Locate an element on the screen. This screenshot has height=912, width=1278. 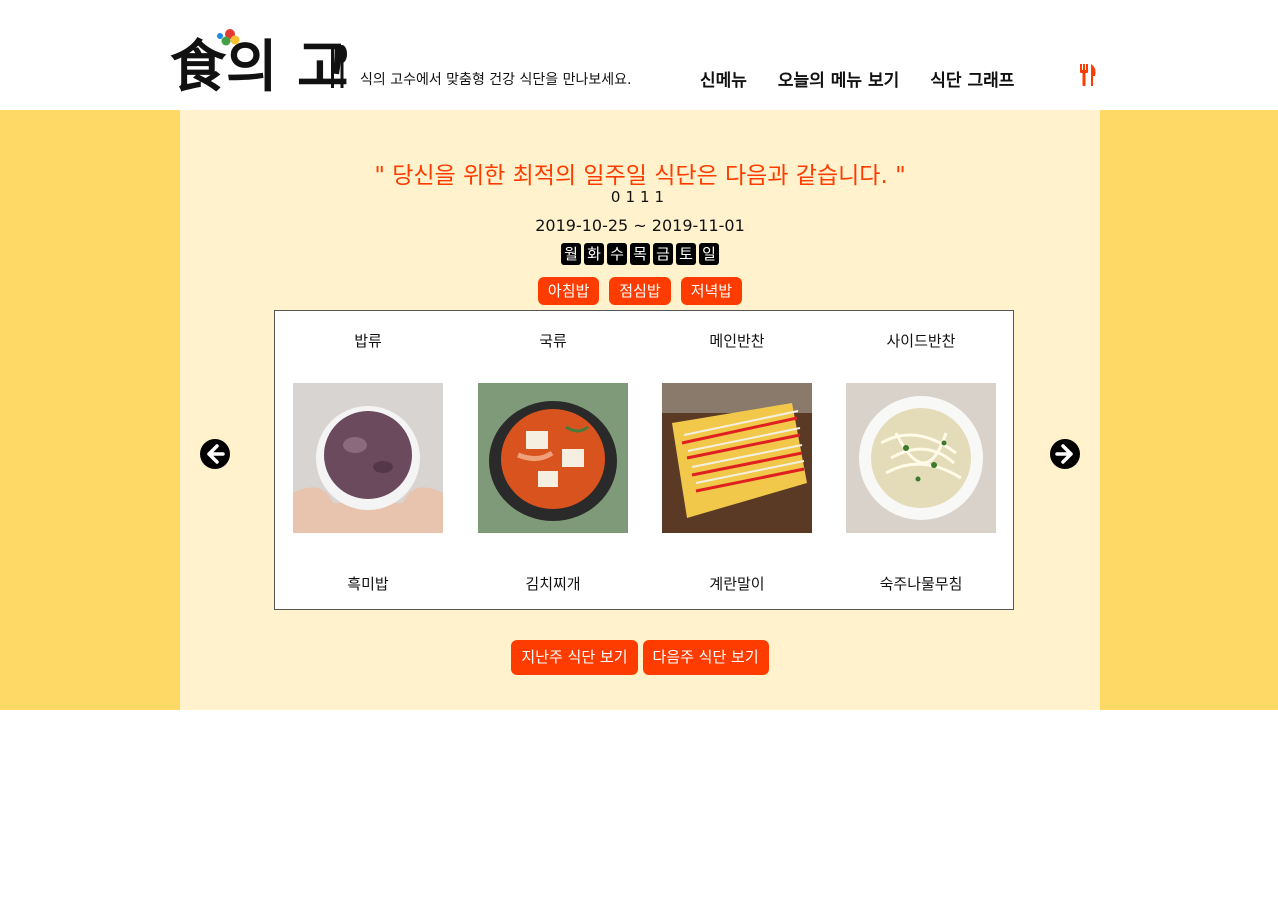
day-sun: 일 is located at coordinates (709, 254).